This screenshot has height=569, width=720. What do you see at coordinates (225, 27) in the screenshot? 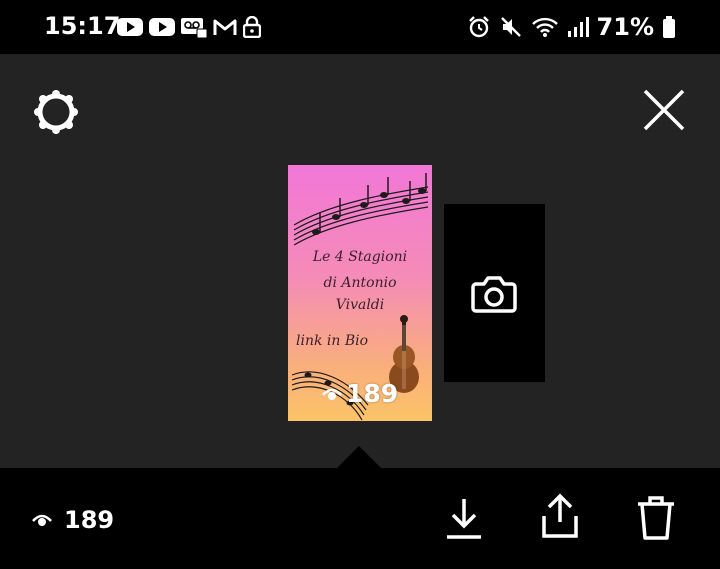
I see `gmail-icon` at bounding box center [225, 27].